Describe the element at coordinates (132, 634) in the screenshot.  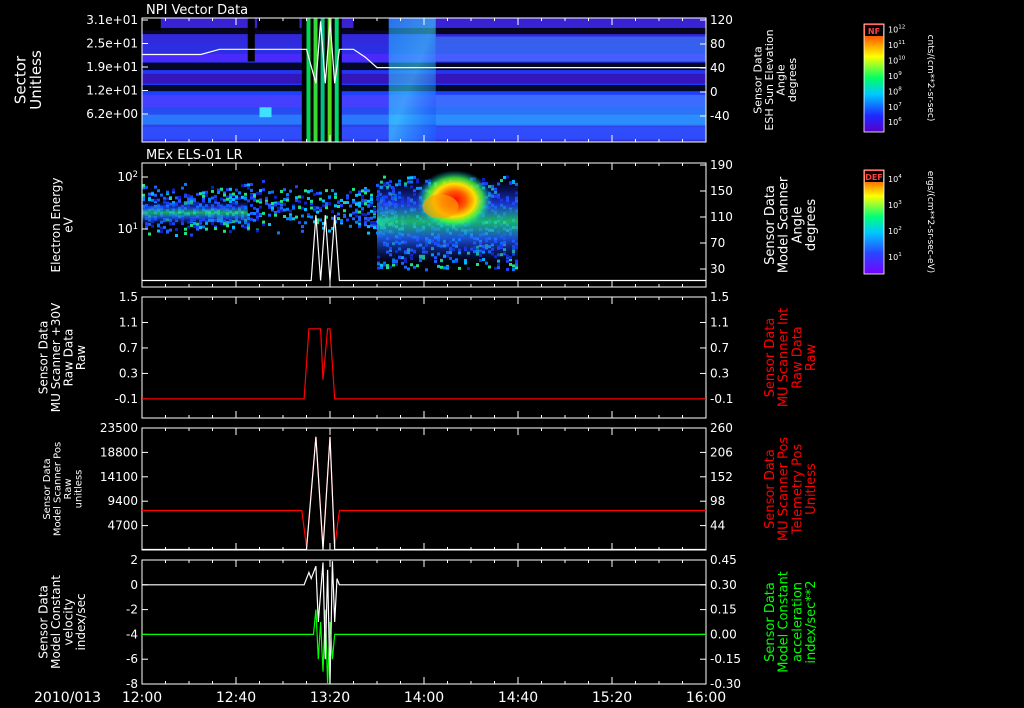
I see `y-tick-label: -4` at that location.